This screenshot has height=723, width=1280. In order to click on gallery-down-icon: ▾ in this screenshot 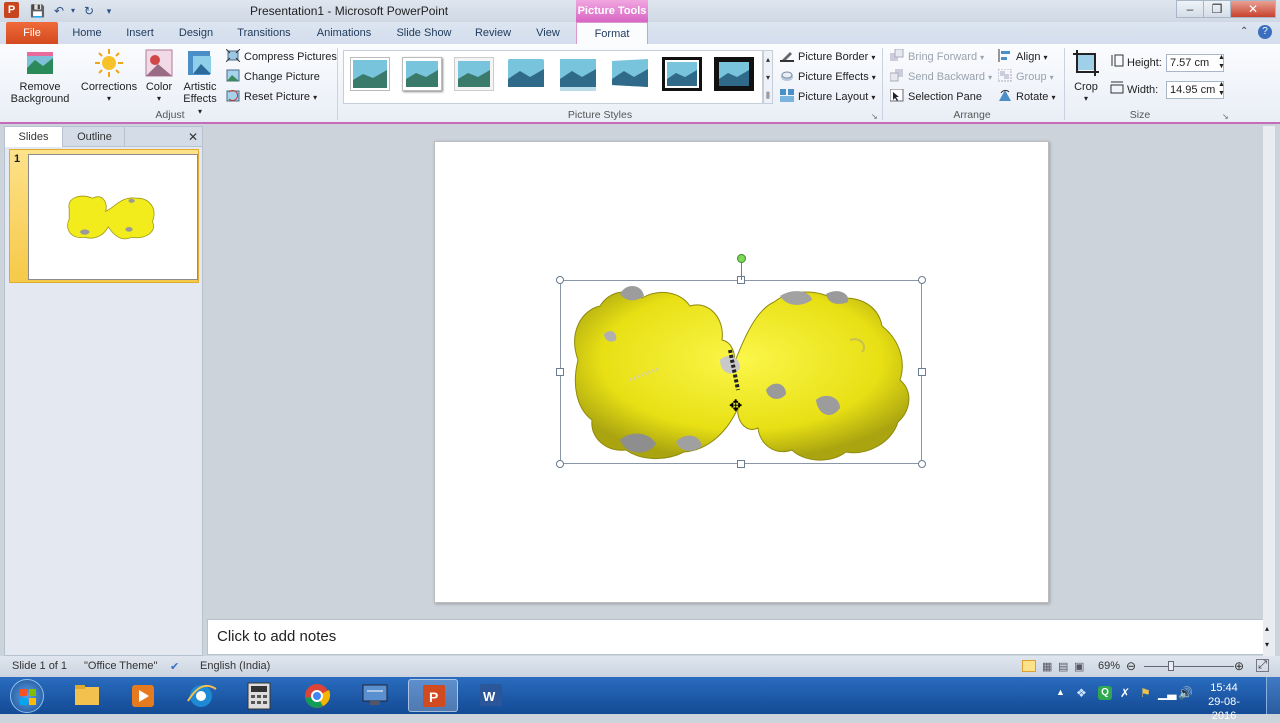, I will do `click(768, 78)`.